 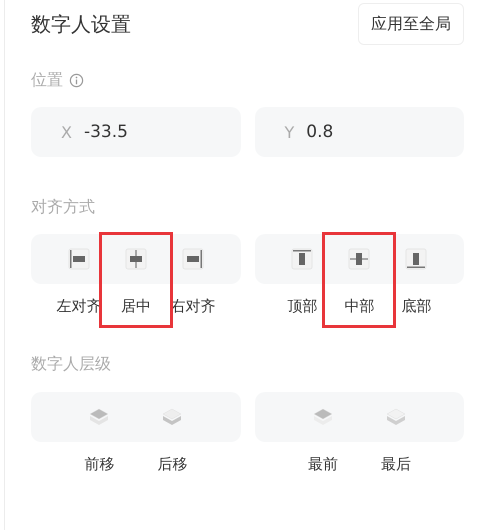 I want to click on option-label: 后移, so click(x=172, y=464).